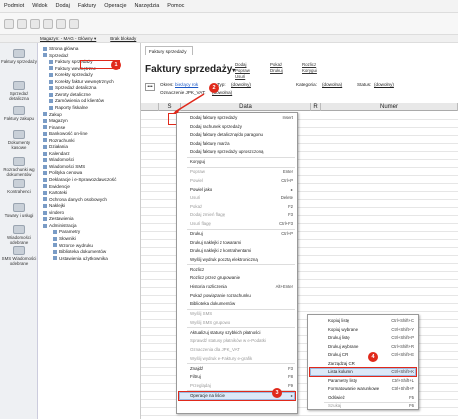 This screenshot has width=458, height=419. What do you see at coordinates (277, 393) in the screenshot?
I see `badge-3: 3` at bounding box center [277, 393].